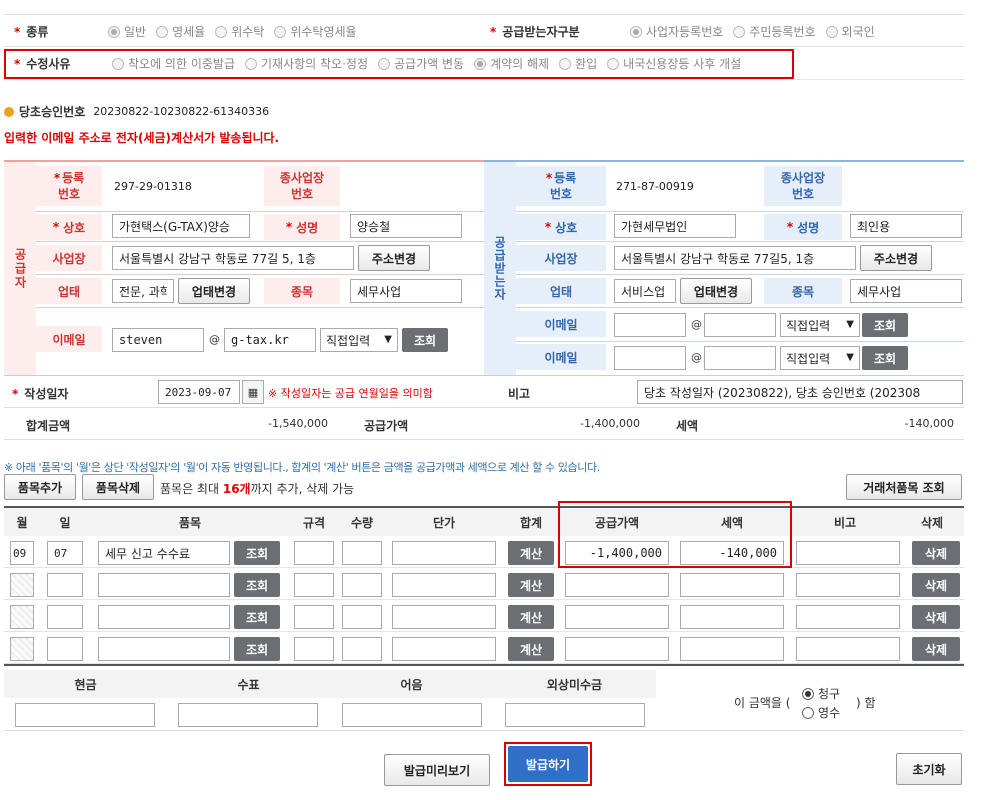 The height and width of the screenshot is (800, 984). Describe the element at coordinates (578, 63) in the screenshot. I see `reason-return: 환입` at that location.